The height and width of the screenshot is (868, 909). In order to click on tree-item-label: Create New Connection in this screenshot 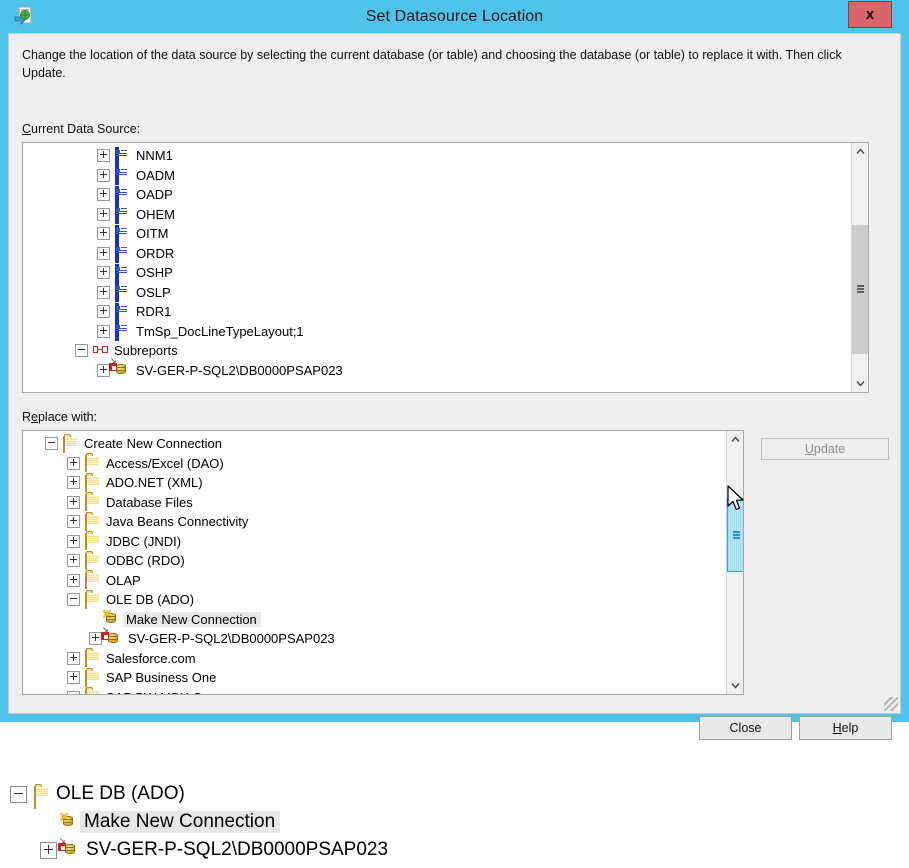, I will do `click(153, 444)`.